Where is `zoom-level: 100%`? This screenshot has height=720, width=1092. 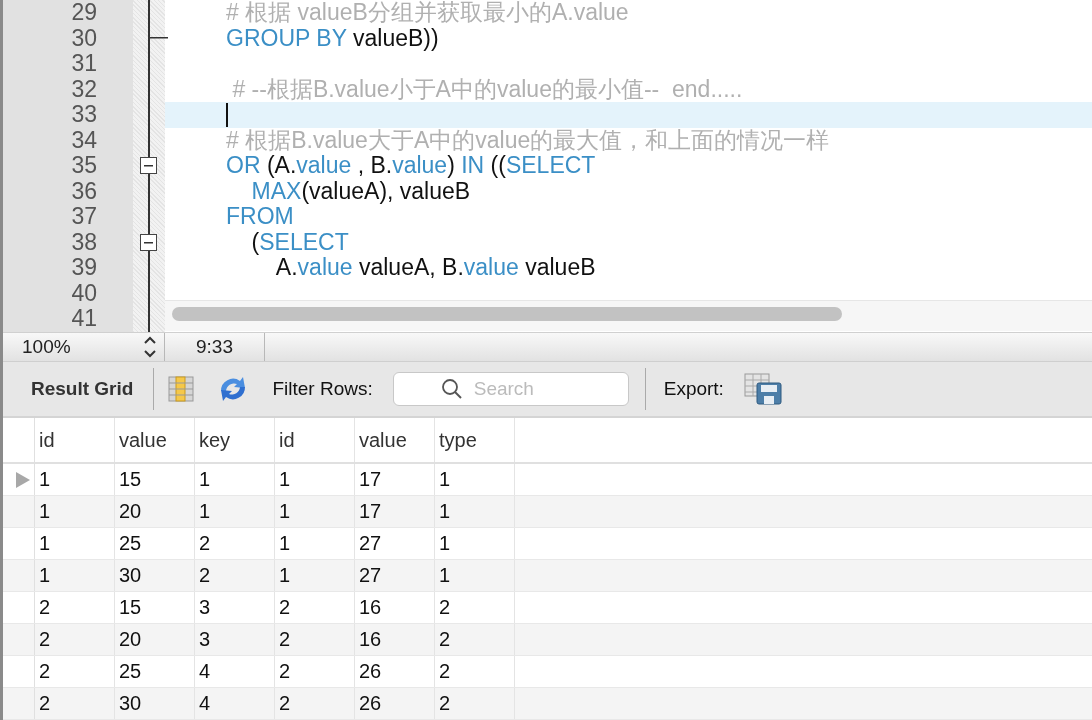
zoom-level: 100% is located at coordinates (46, 347).